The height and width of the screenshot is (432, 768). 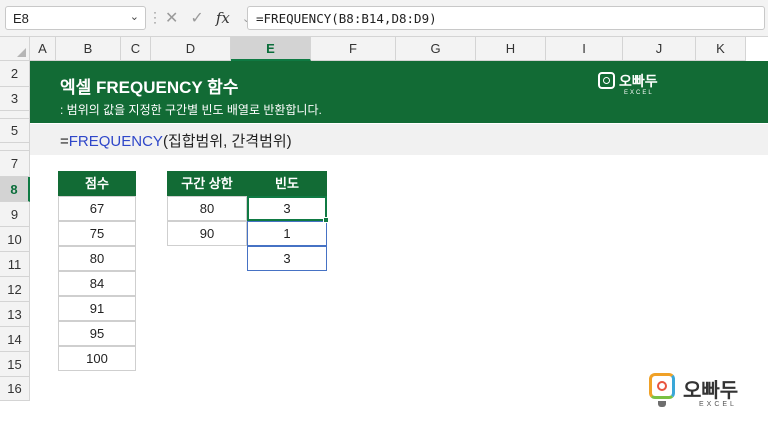 What do you see at coordinates (15, 115) in the screenshot?
I see `row-header-4: 4` at bounding box center [15, 115].